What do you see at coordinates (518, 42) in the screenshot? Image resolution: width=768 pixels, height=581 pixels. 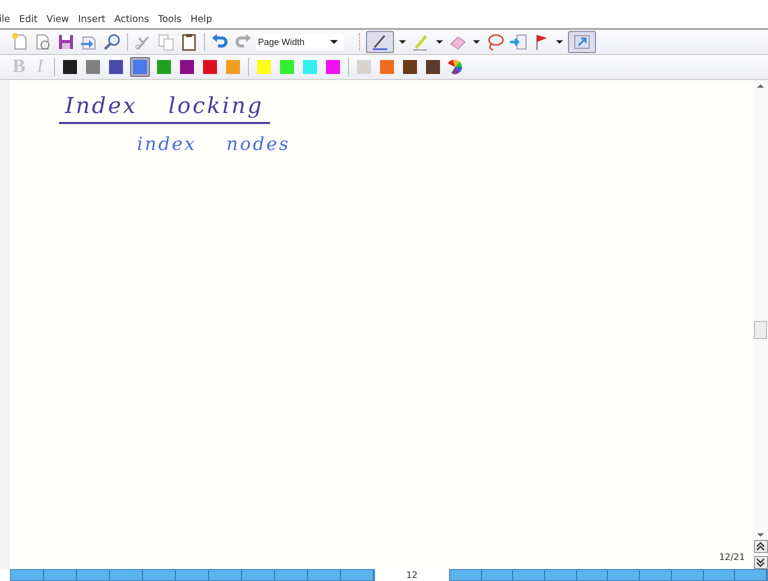 I see `insert-space-icon` at bounding box center [518, 42].